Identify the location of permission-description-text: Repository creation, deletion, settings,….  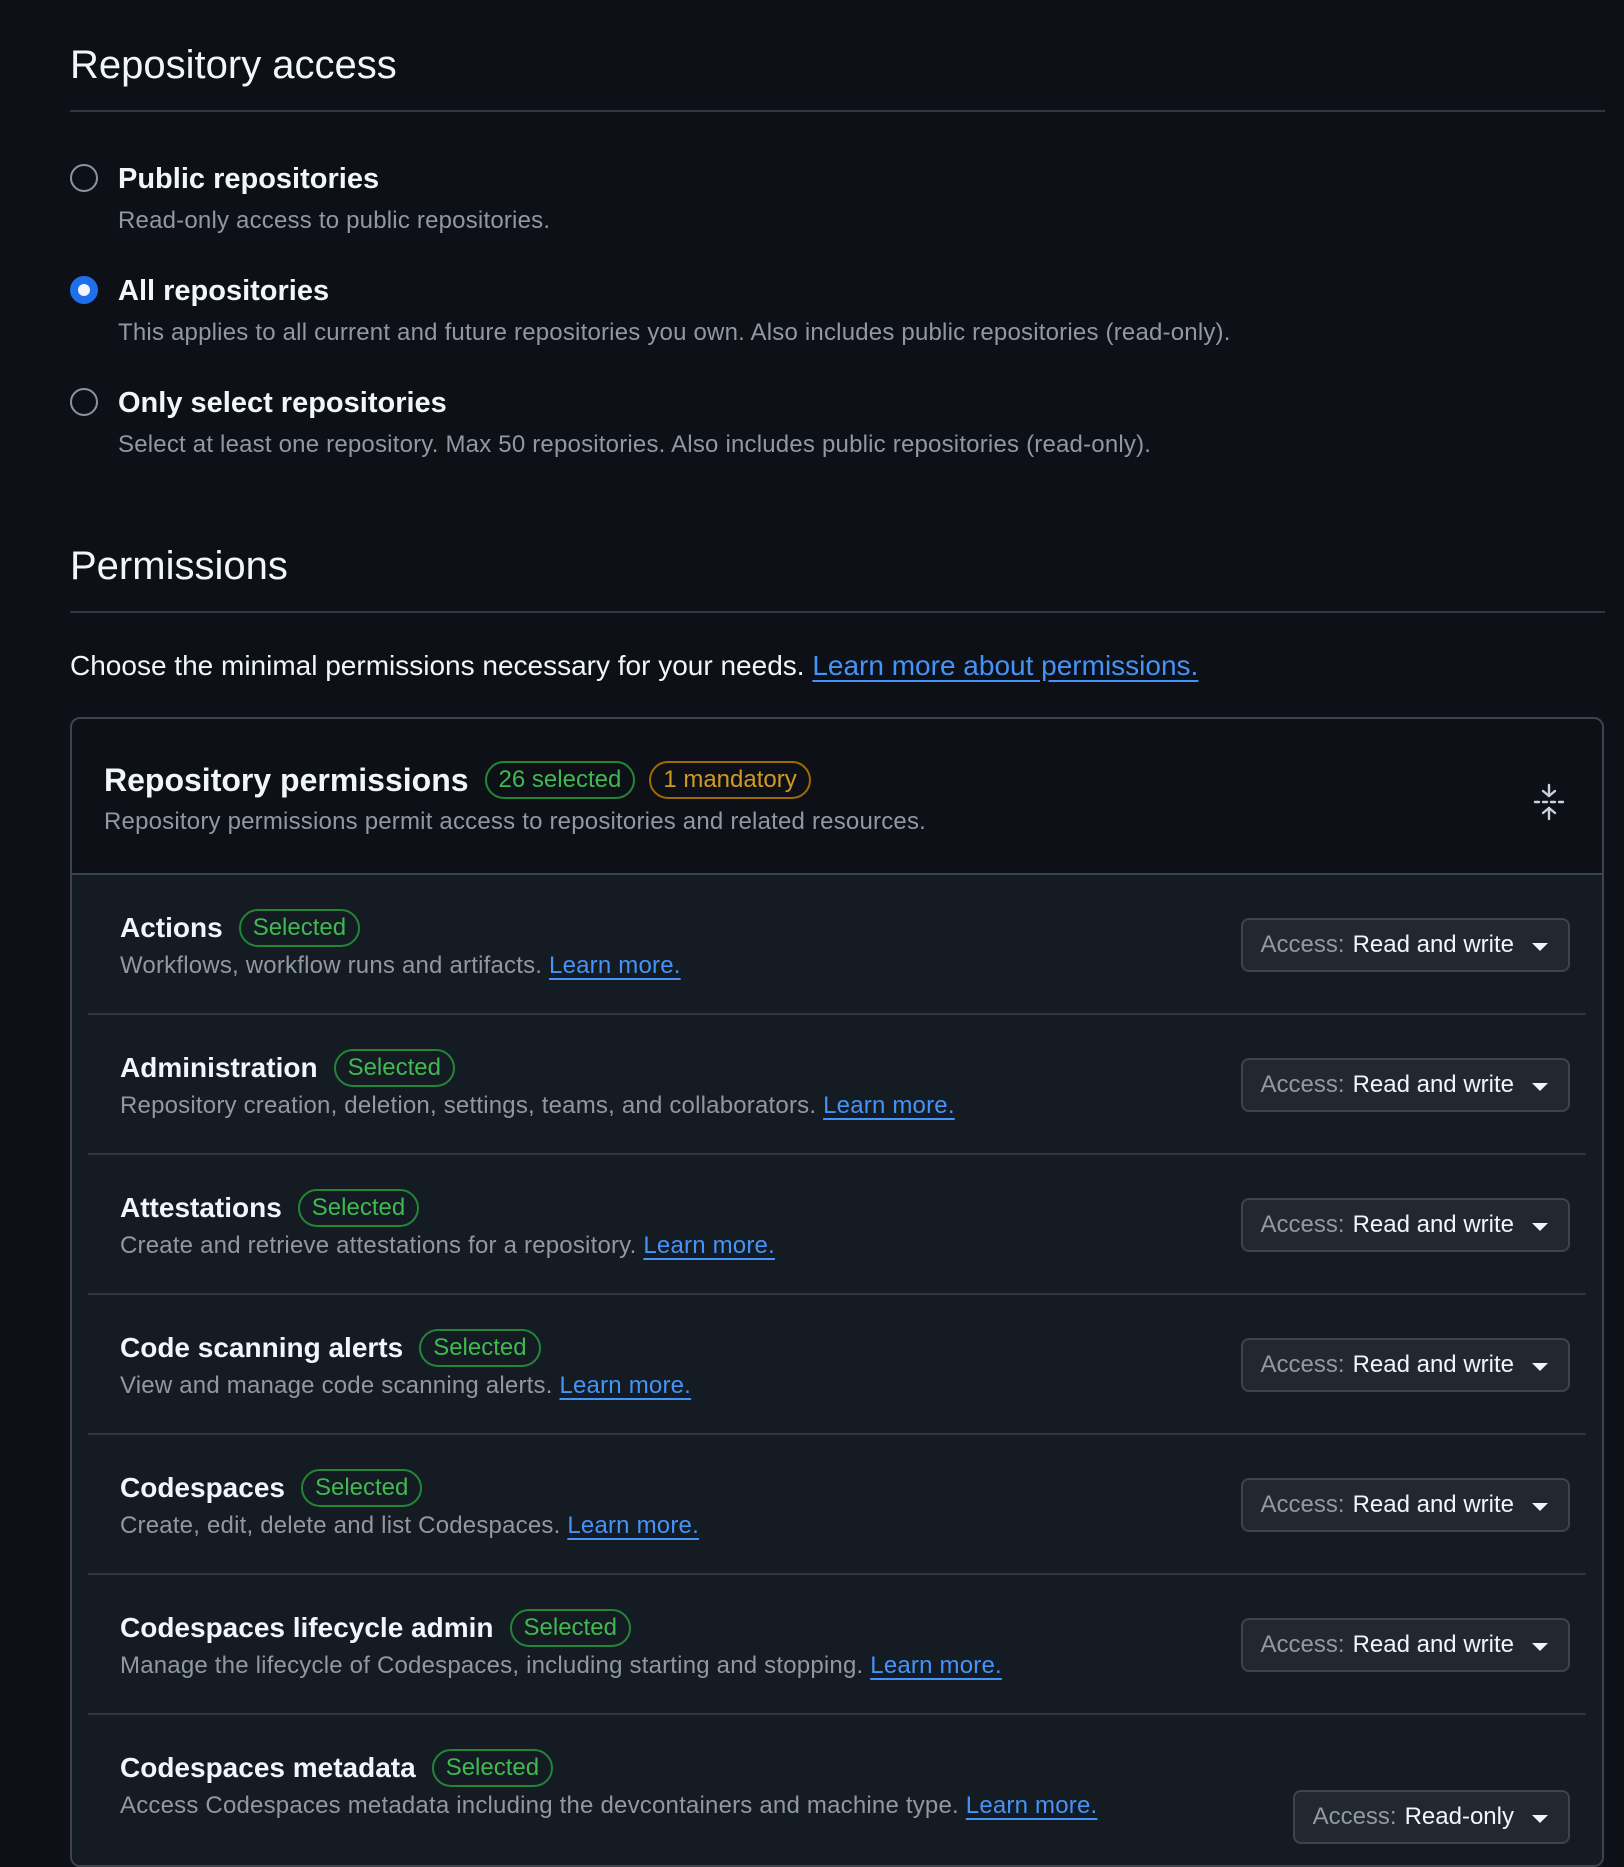
(468, 1105).